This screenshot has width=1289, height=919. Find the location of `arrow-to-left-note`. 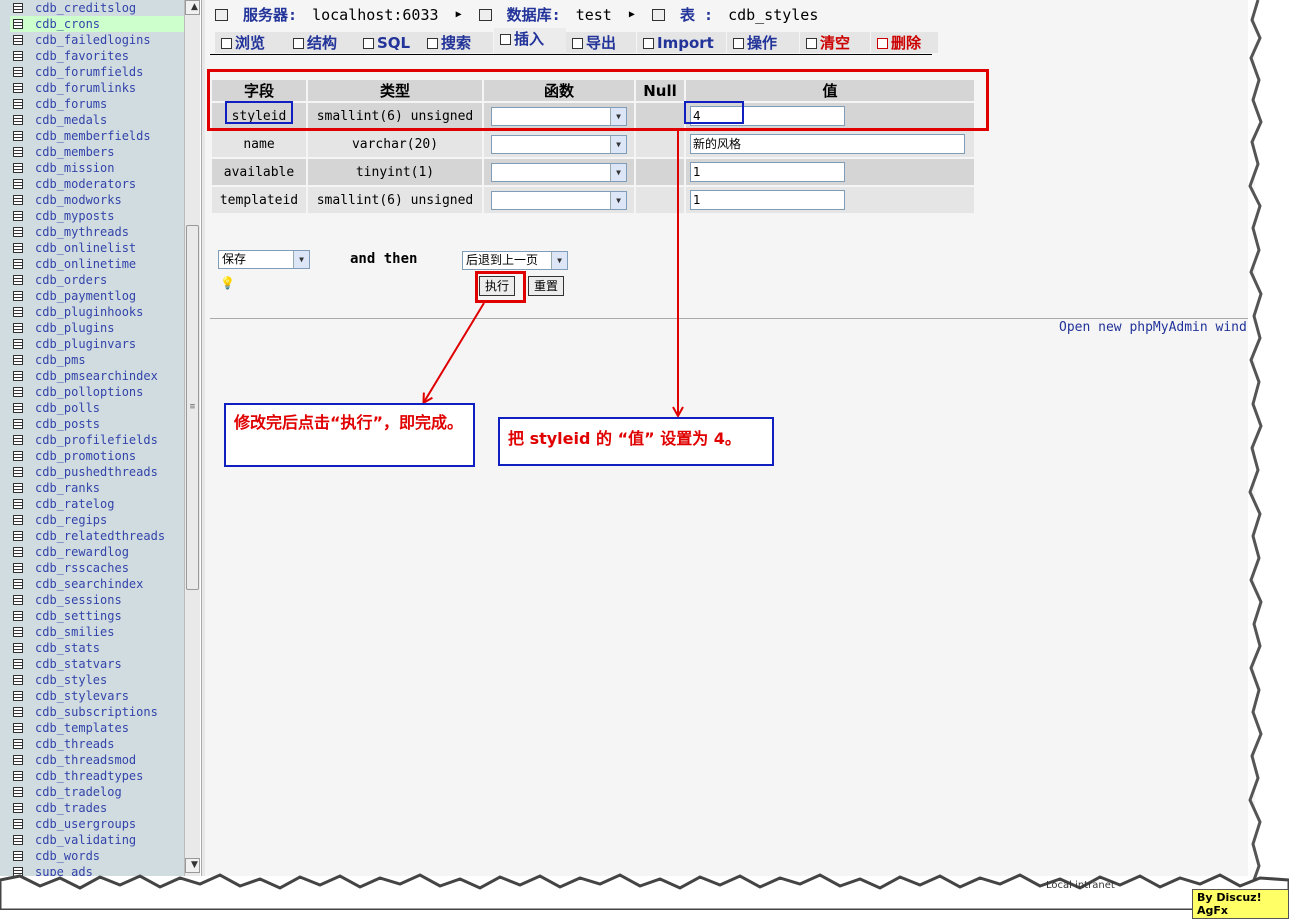

arrow-to-left-note is located at coordinates (454, 352).